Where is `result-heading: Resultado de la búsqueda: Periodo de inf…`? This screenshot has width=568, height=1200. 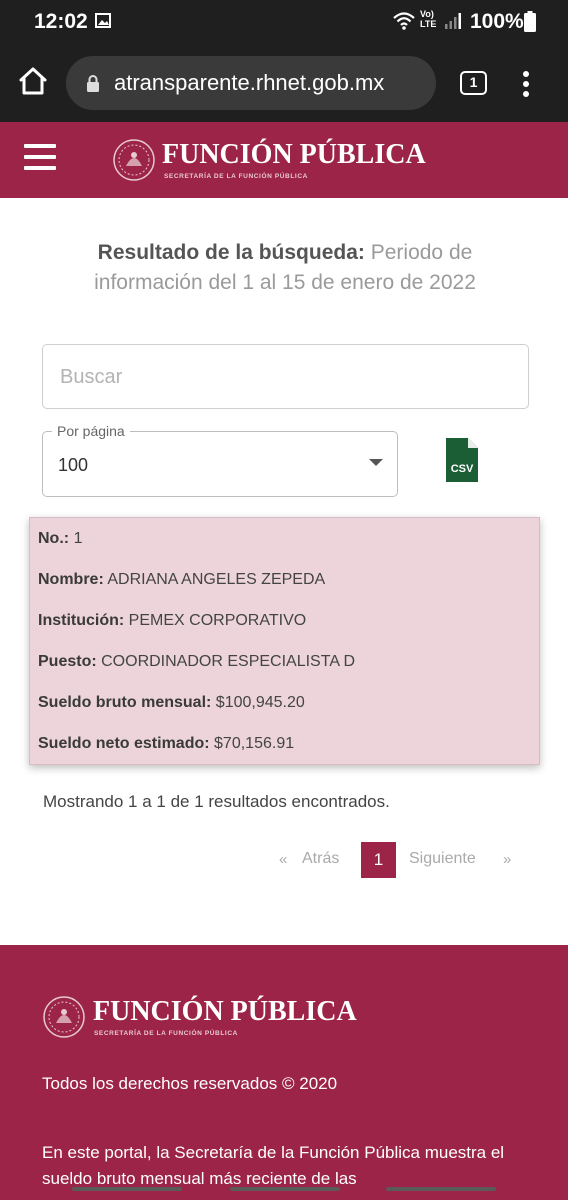 result-heading: Resultado de la búsqueda: Periodo de inf… is located at coordinates (285, 268).